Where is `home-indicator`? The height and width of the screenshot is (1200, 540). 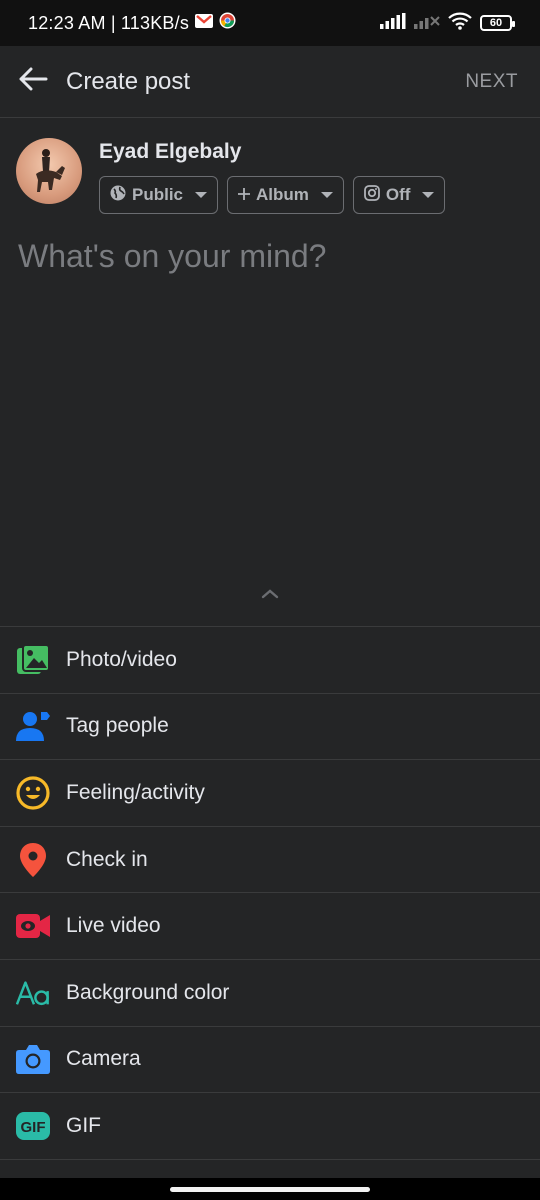 home-indicator is located at coordinates (270, 1189).